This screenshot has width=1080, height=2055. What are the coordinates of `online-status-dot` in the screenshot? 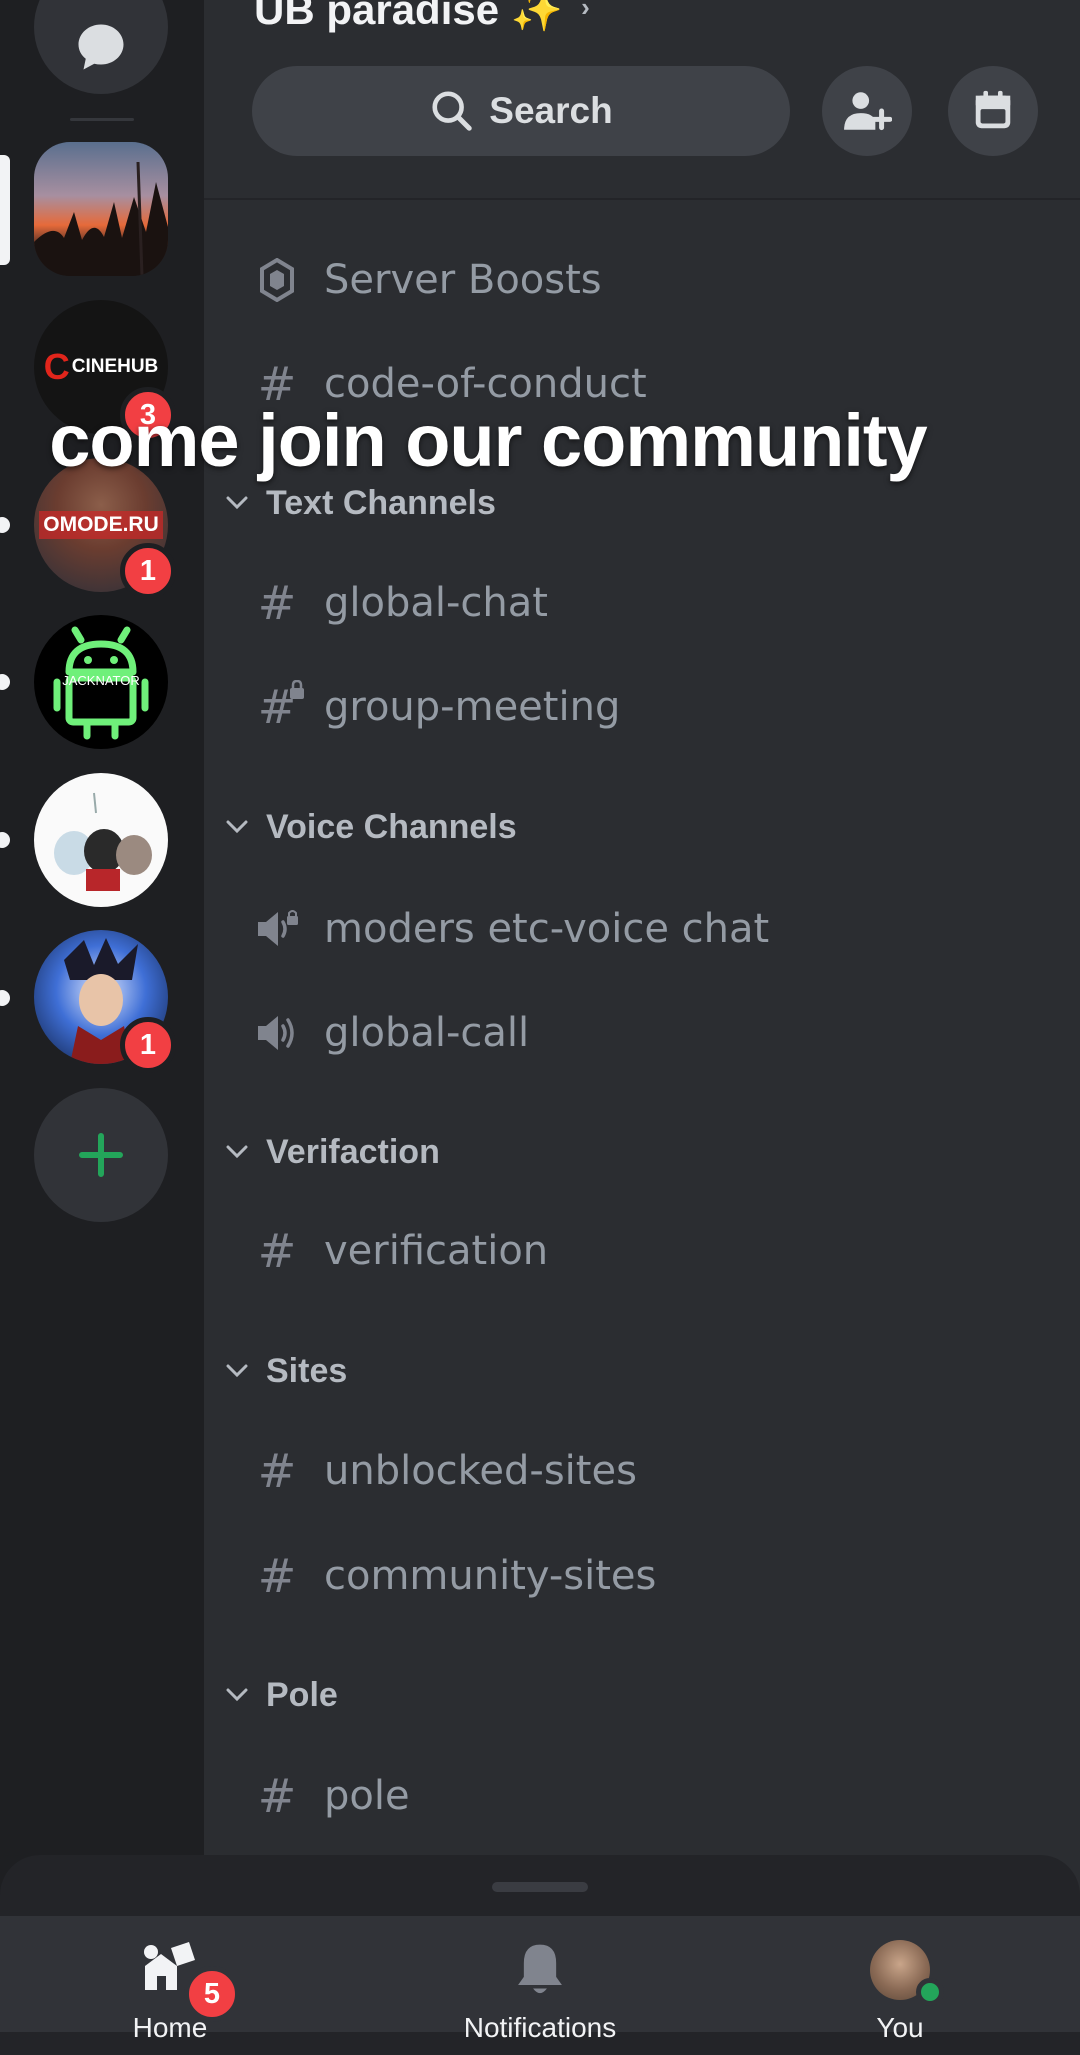 It's located at (930, 1992).